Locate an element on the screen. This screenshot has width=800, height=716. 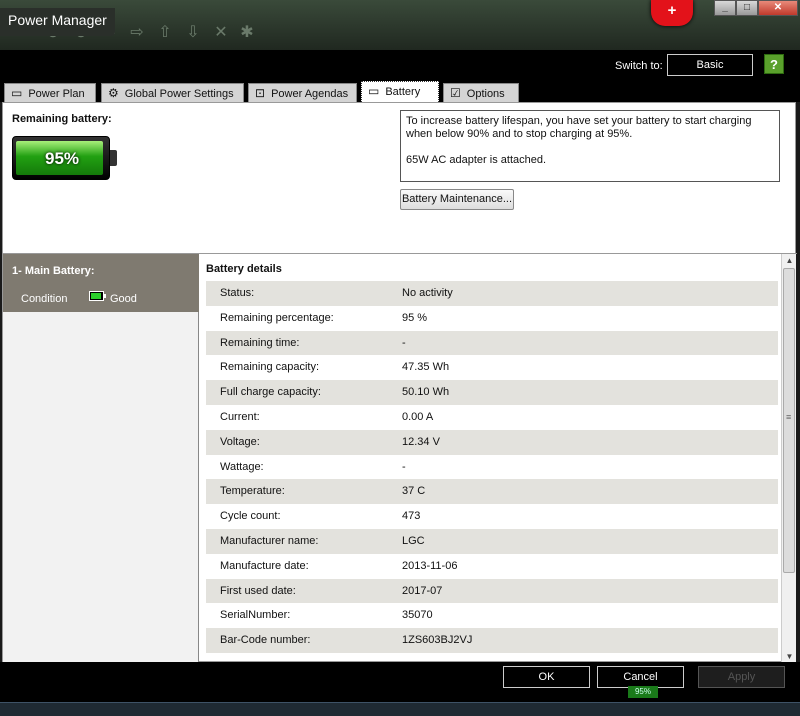
condition-label: Condition is located at coordinates (44, 299).